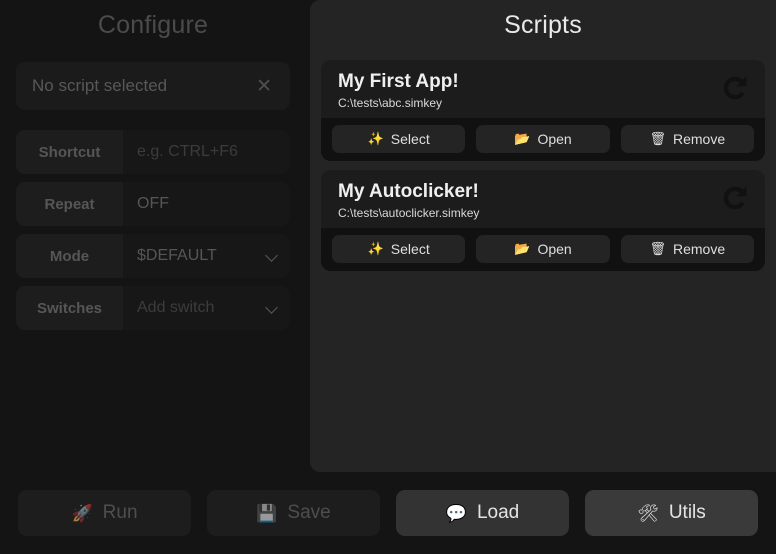 This screenshot has width=776, height=554. I want to click on form-label: Mode, so click(69, 256).